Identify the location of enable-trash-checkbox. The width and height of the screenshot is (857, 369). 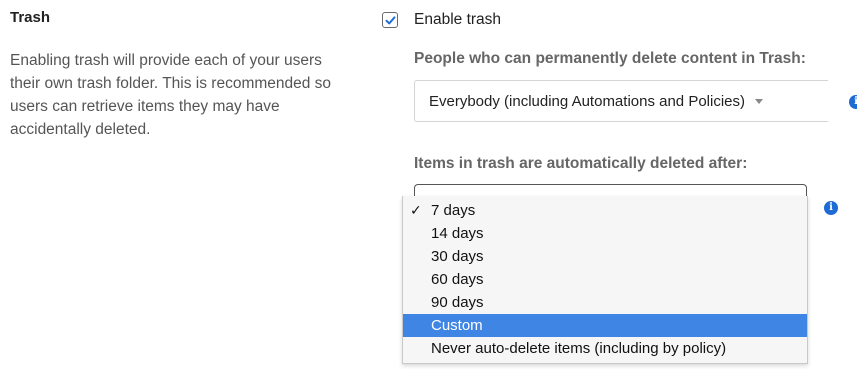
(390, 20).